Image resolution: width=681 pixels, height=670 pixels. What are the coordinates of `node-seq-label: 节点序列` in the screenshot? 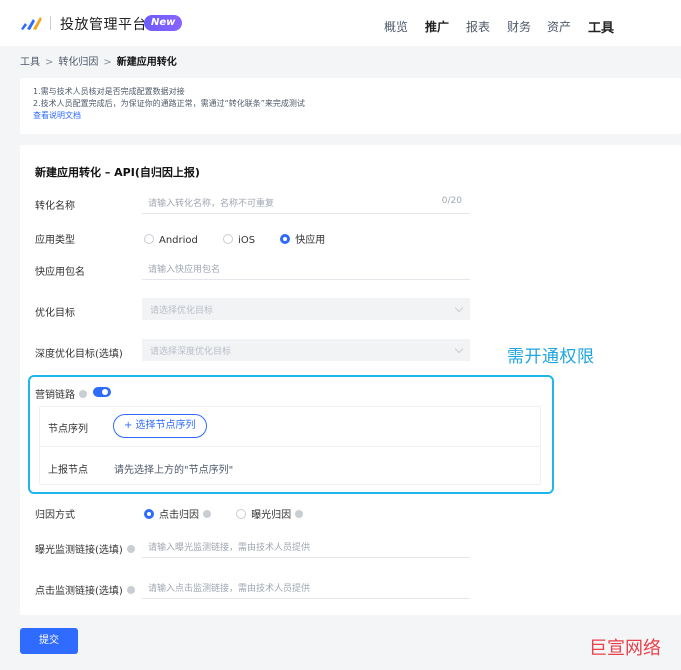 It's located at (68, 429).